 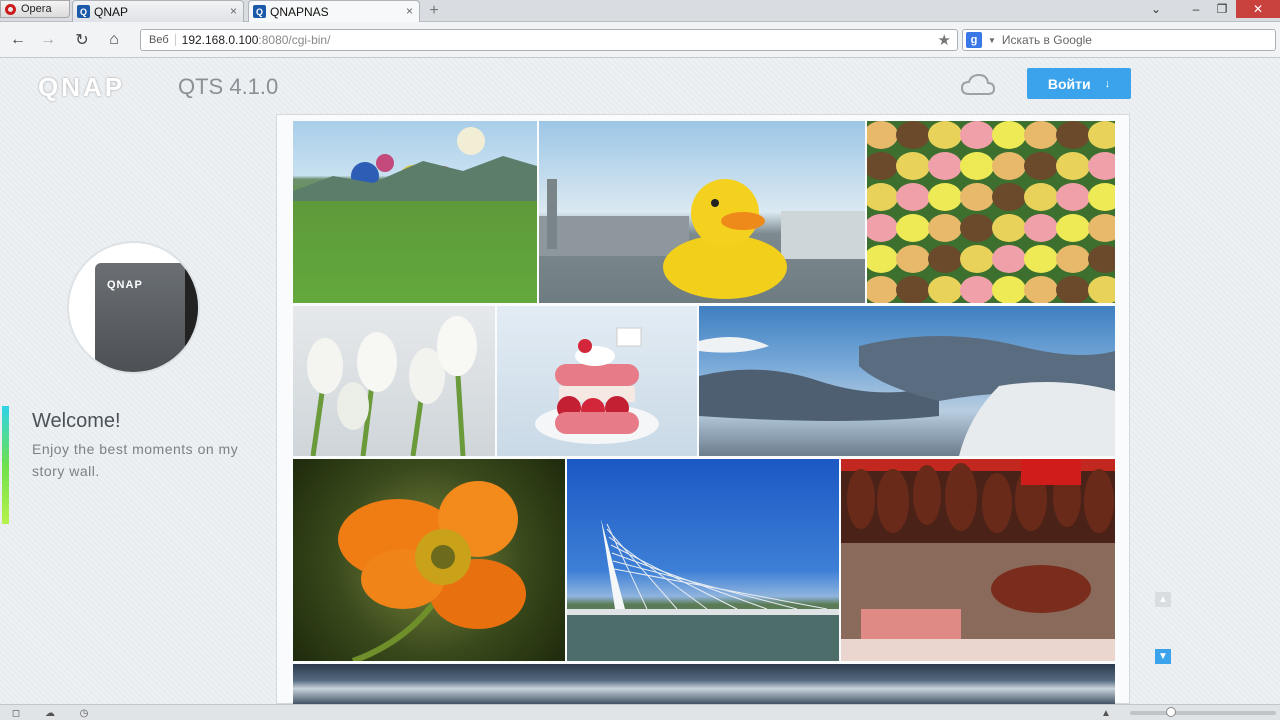 I want to click on photo-bridge, so click(x=703, y=560).